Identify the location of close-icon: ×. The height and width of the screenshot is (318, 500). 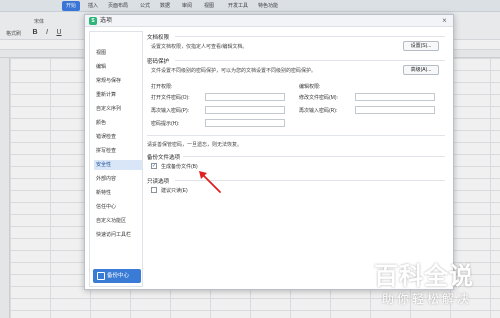
(444, 20).